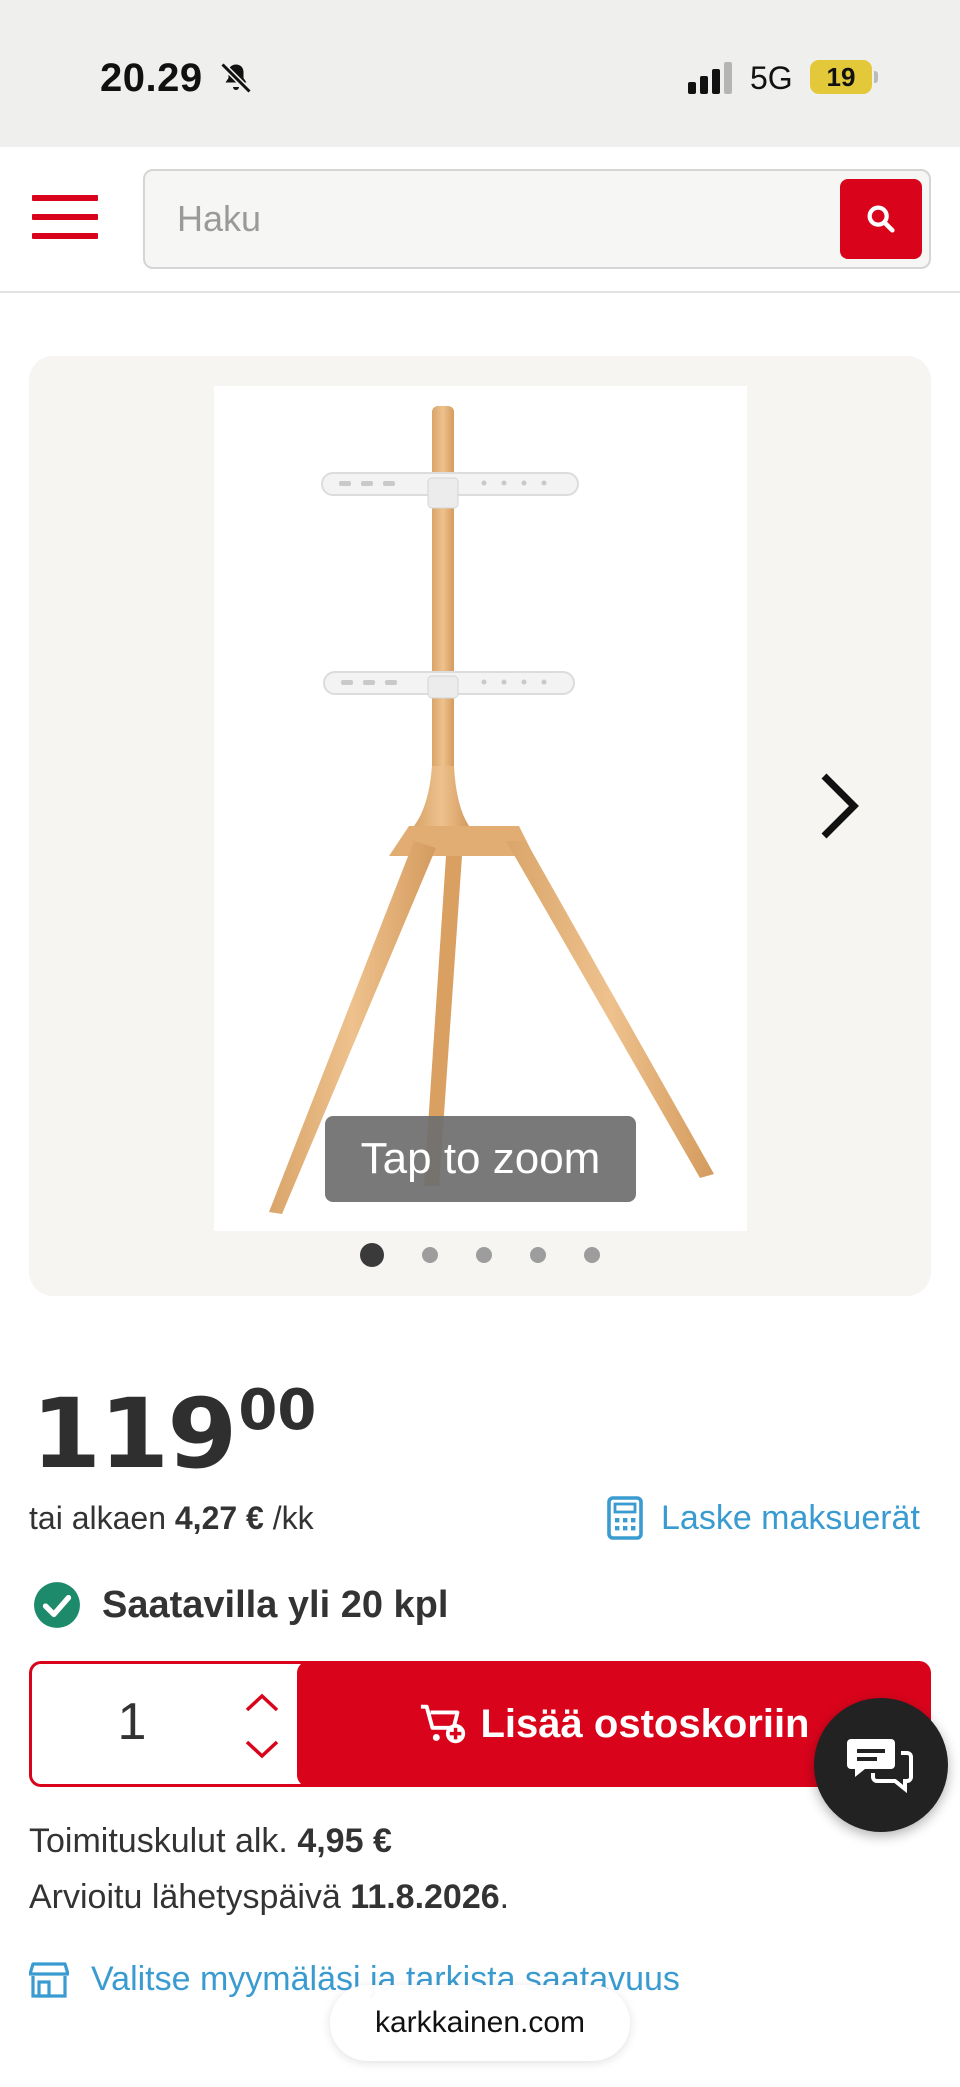  I want to click on store-icon, so click(49, 1979).